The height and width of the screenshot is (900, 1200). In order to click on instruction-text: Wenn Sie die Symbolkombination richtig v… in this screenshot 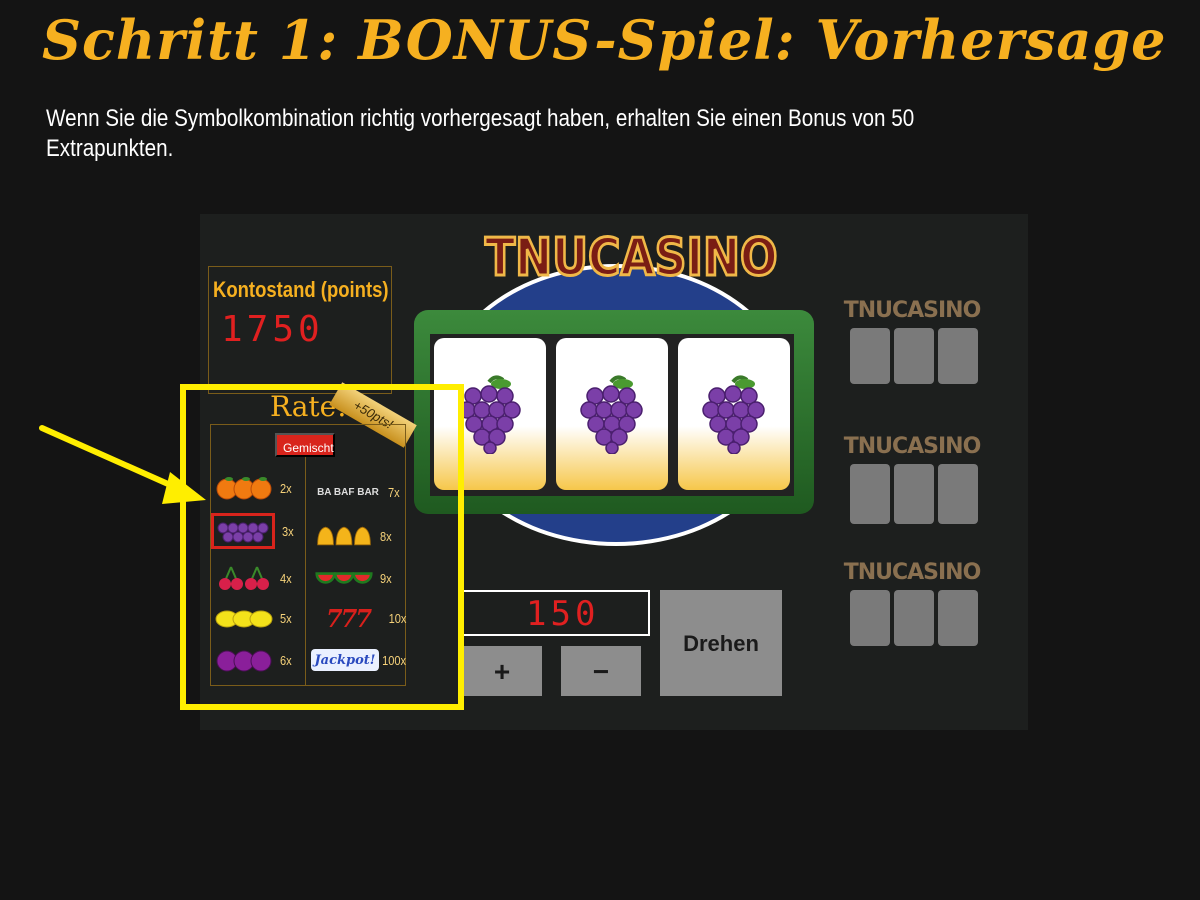, I will do `click(480, 133)`.